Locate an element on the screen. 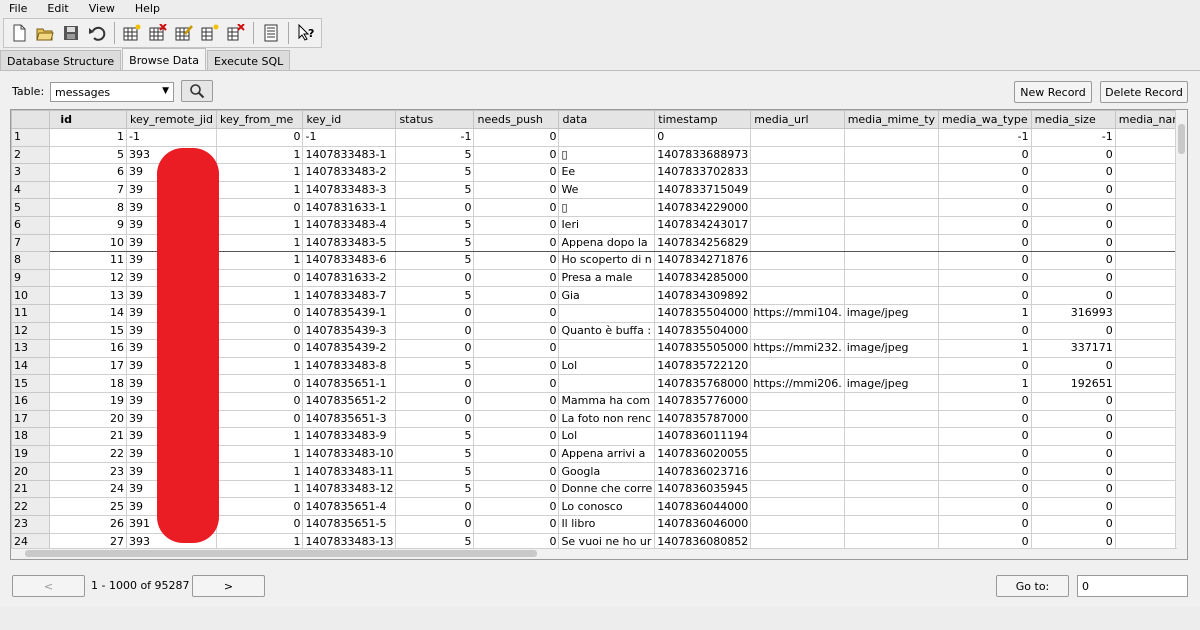 The height and width of the screenshot is (630, 1200). cell-data: Appena dopo la is located at coordinates (607, 243).